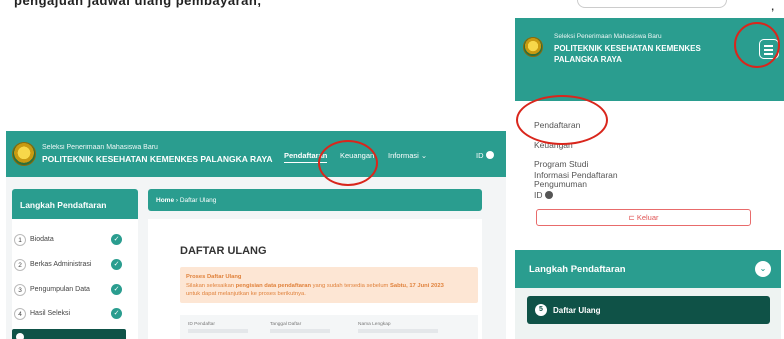 The height and width of the screenshot is (339, 784). Describe the element at coordinates (561, 164) in the screenshot. I see `mobile-nav-program-studi: Program Studi` at that location.